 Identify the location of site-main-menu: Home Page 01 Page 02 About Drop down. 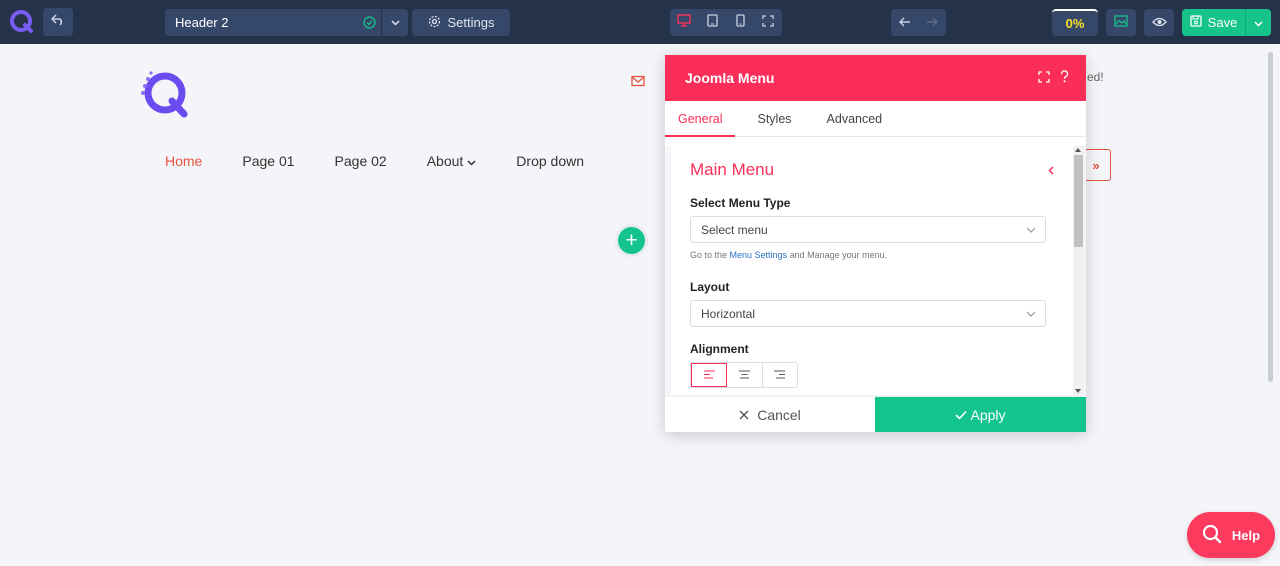
(394, 161).